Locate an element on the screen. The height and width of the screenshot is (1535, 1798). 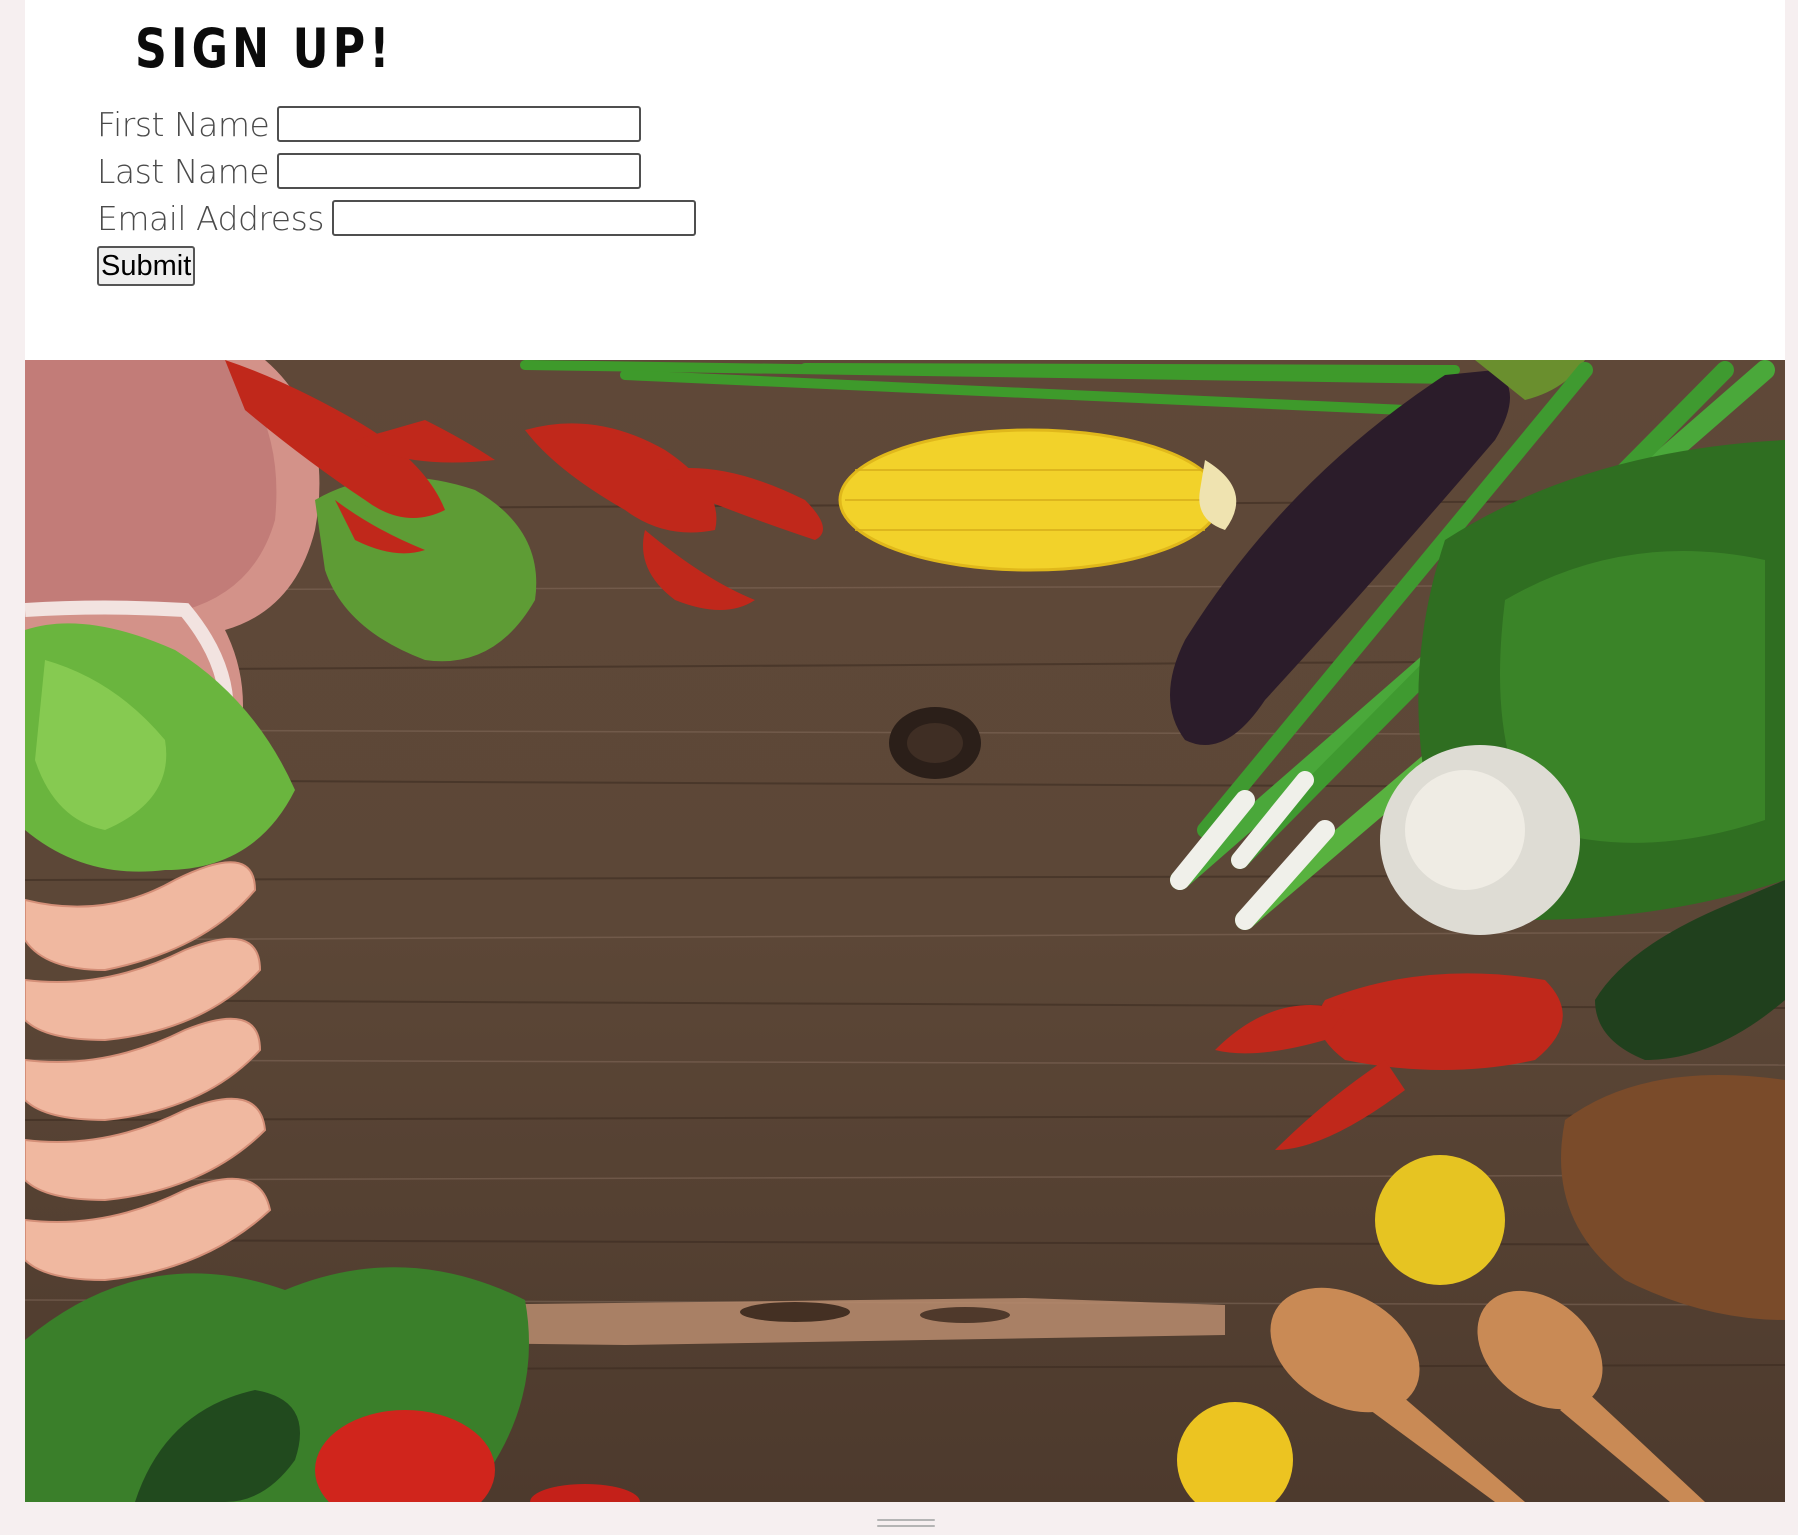
email-row: Email Address is located at coordinates (396, 218).